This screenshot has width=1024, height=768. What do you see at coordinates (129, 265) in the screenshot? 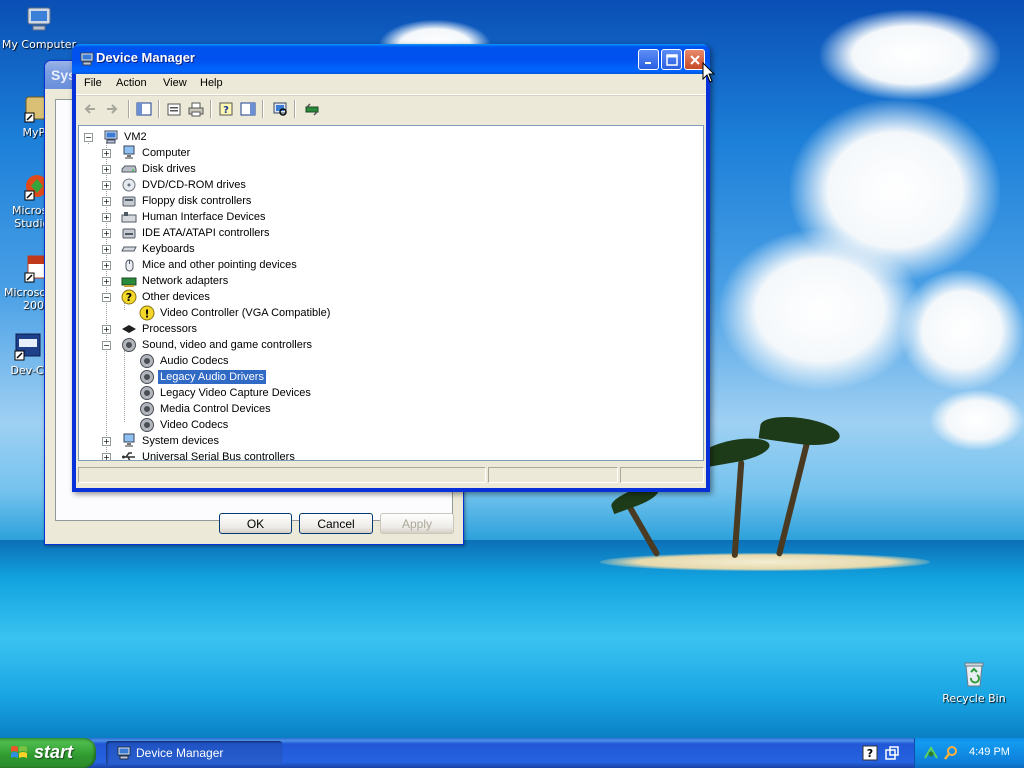
I see `mouse-icon` at bounding box center [129, 265].